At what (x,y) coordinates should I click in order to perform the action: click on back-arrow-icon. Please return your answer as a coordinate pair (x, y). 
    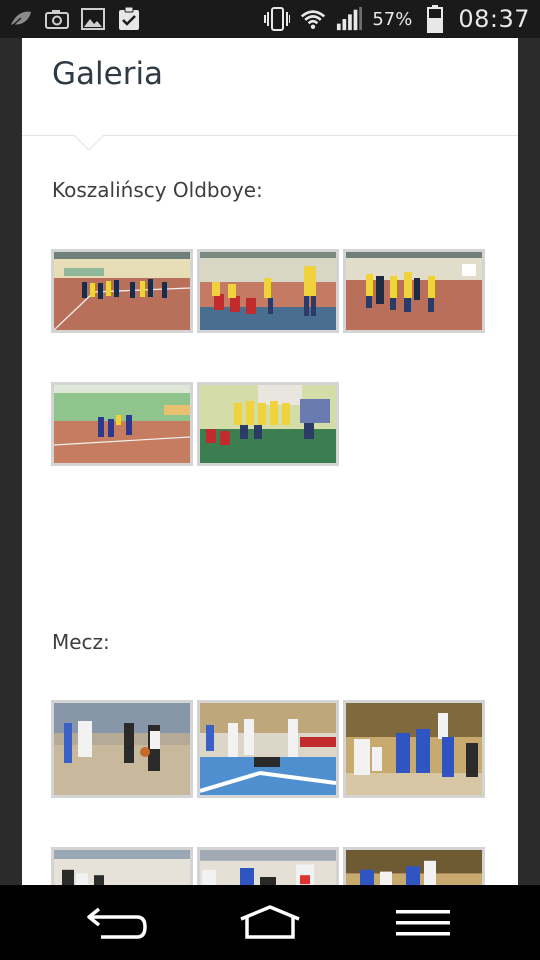
    Looking at the image, I should click on (116, 923).